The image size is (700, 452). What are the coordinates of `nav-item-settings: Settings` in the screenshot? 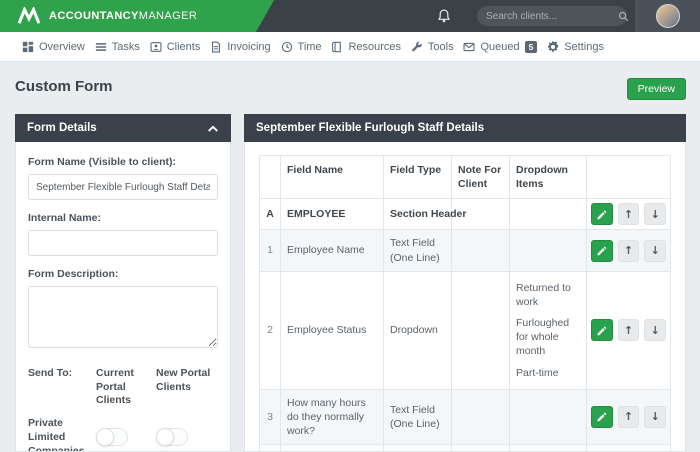 It's located at (575, 47).